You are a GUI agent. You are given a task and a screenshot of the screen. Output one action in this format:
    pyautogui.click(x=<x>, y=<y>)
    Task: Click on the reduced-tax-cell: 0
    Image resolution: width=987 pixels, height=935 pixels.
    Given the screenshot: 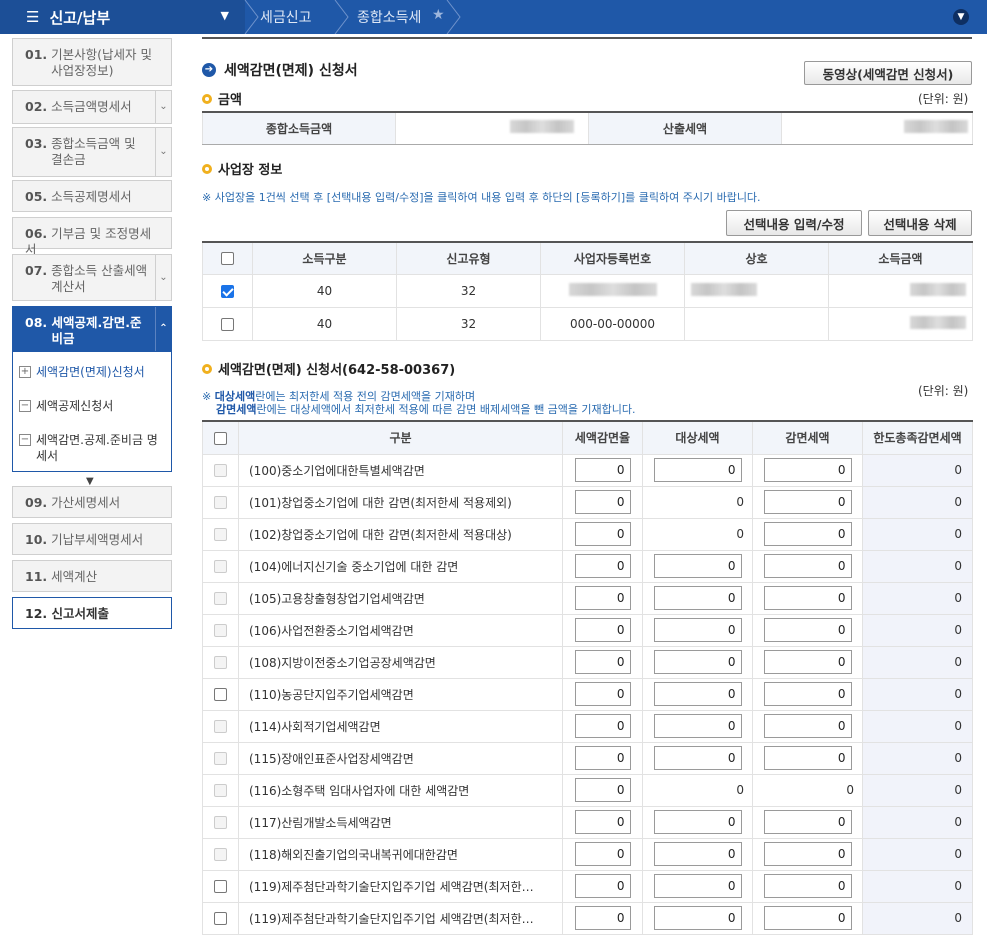 What is the action you would take?
    pyautogui.click(x=807, y=566)
    